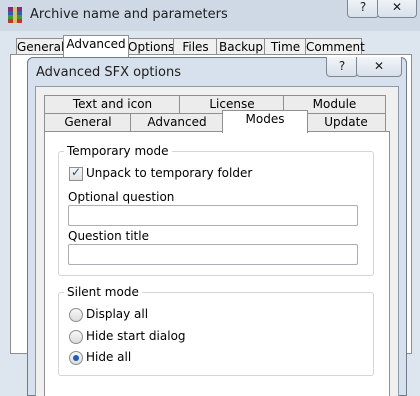  What do you see at coordinates (108, 236) in the screenshot?
I see `question-title-label: Question title` at bounding box center [108, 236].